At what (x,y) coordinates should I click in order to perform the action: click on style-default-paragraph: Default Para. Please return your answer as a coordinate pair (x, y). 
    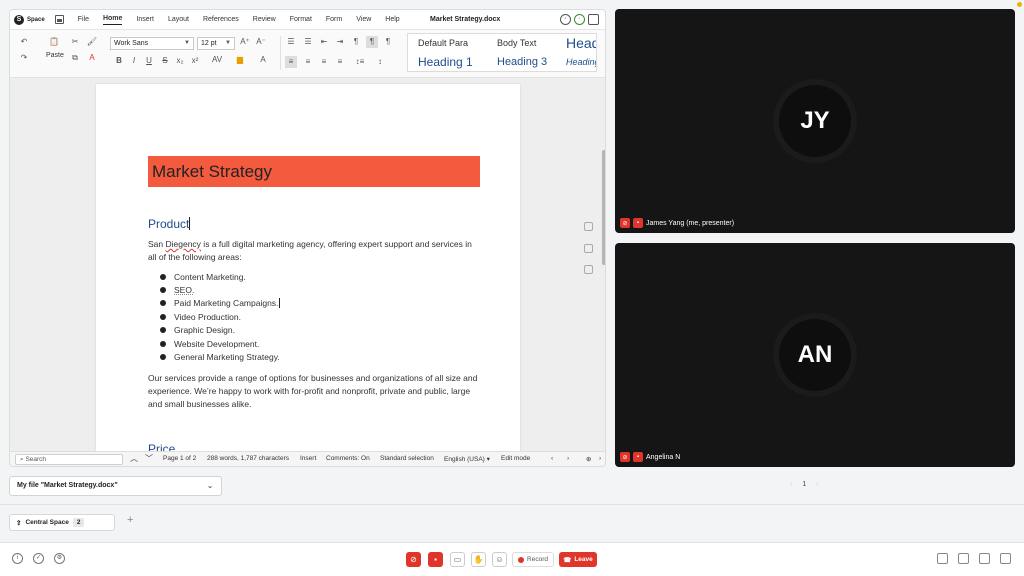
    Looking at the image, I should click on (443, 43).